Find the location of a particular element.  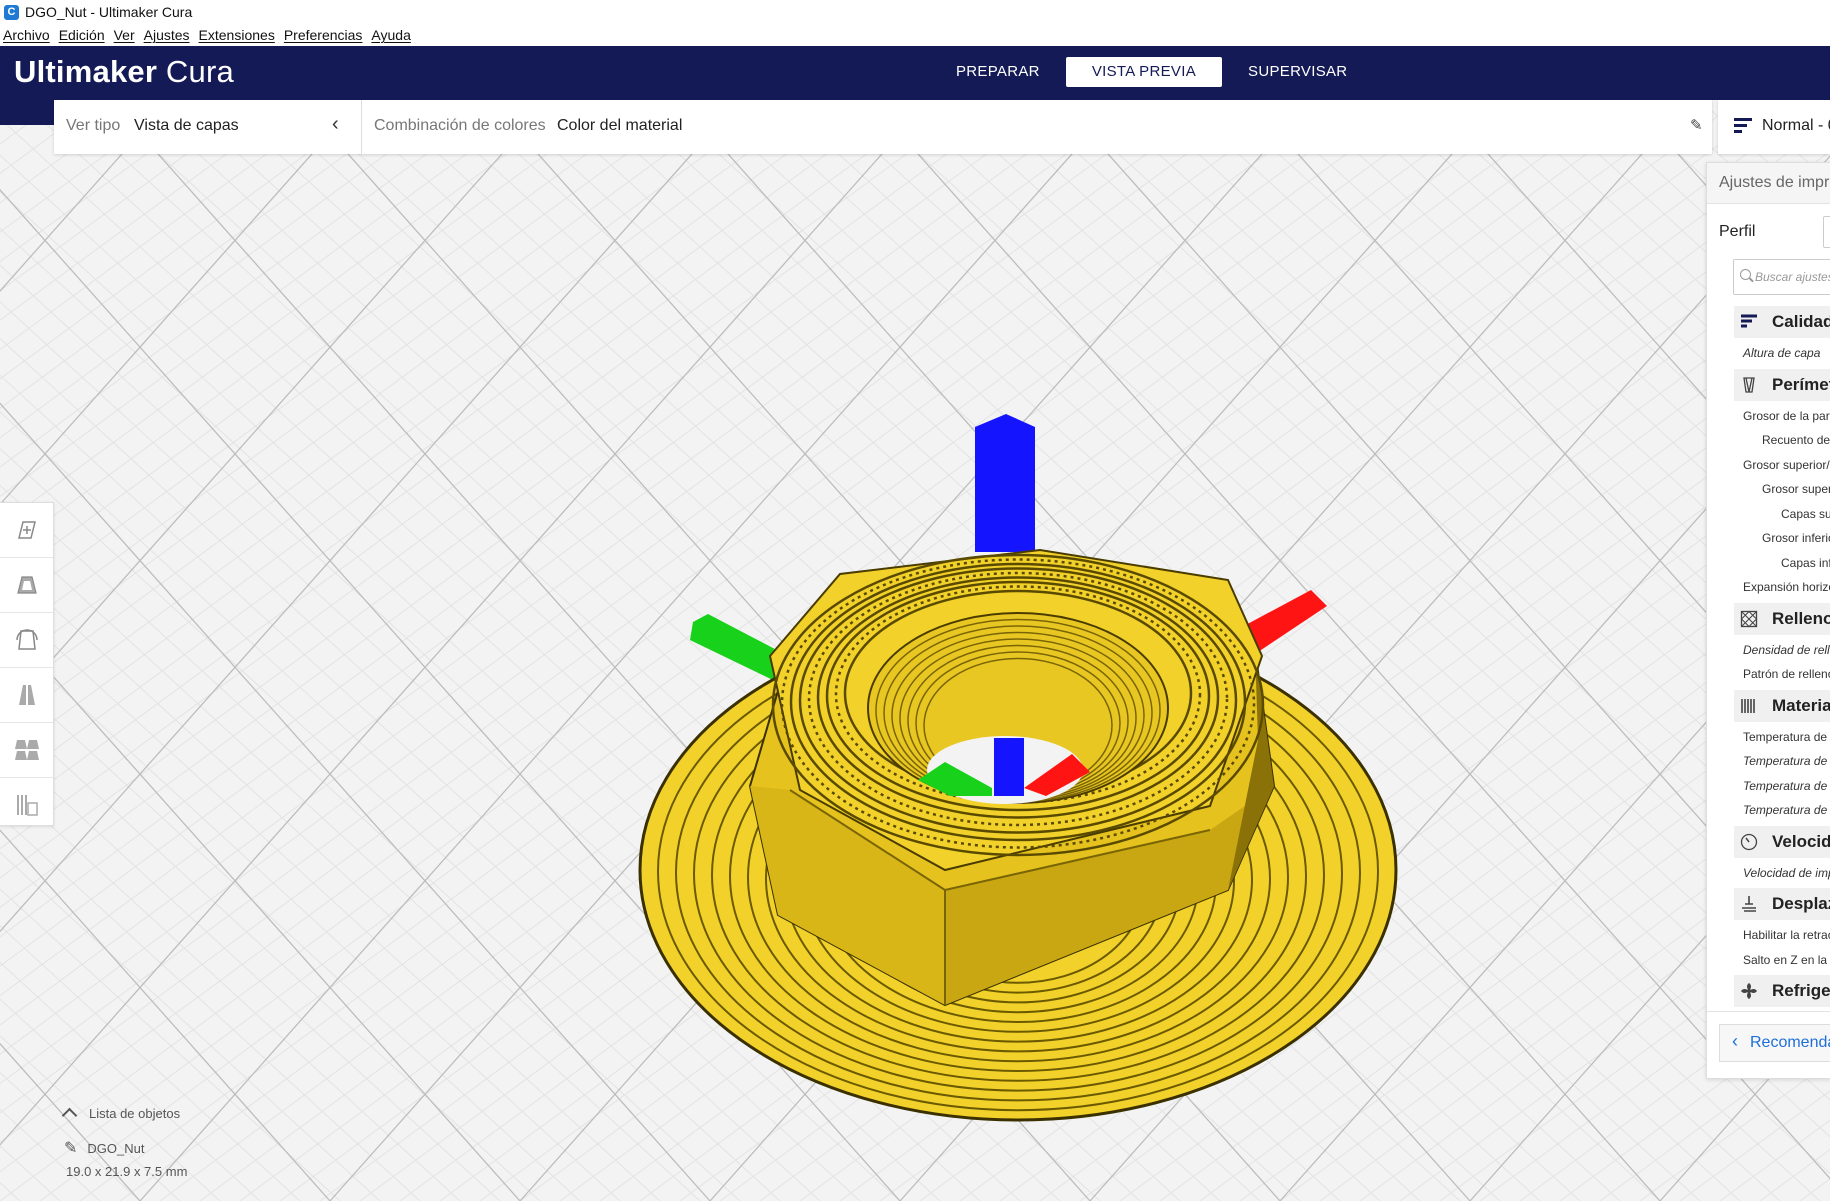

settings-category-refrigeración: Refrigeración is located at coordinates (1782, 991).